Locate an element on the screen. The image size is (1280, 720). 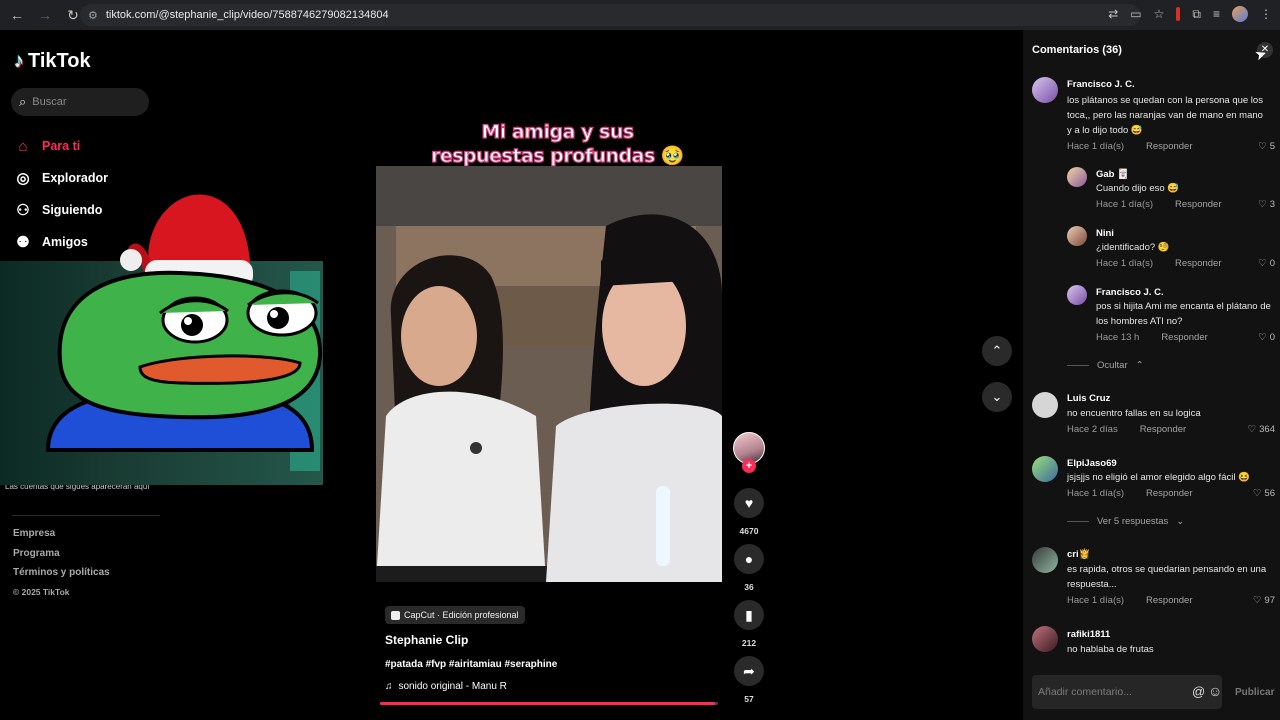
footer-link-programa: Programa is located at coordinates (61, 558).